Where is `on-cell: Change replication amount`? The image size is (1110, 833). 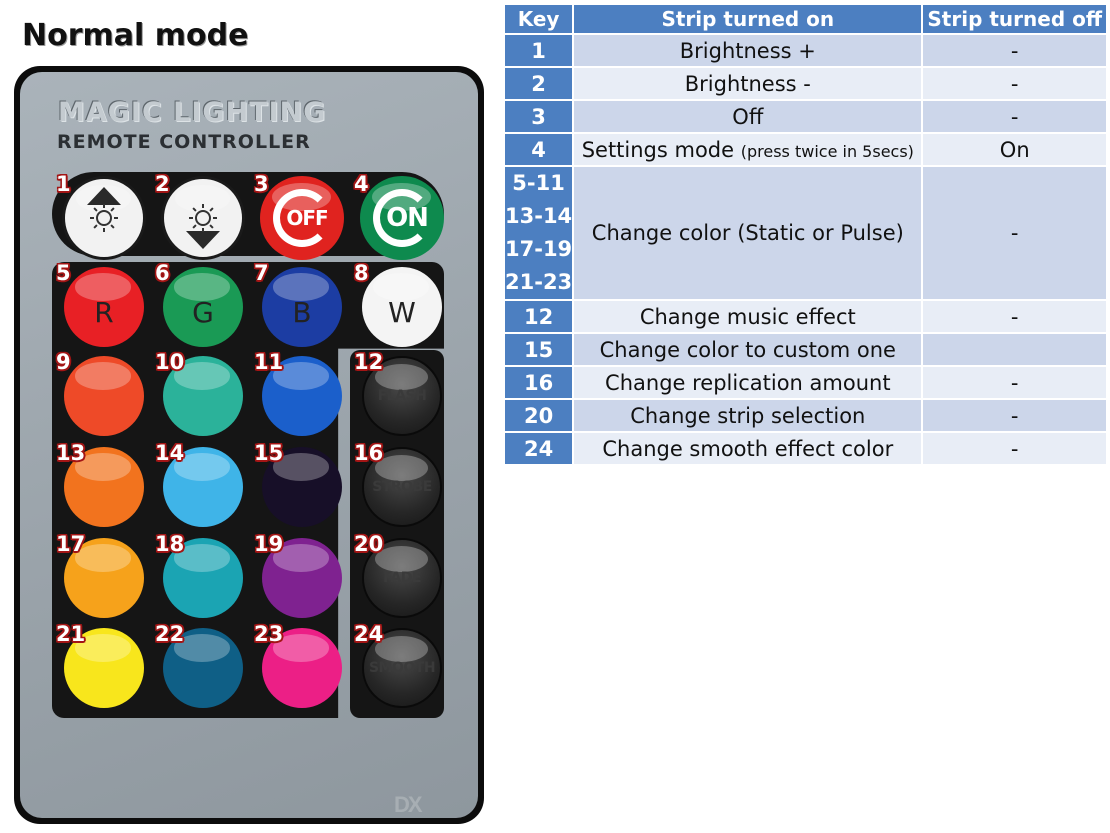
on-cell: Change replication amount is located at coordinates (748, 382).